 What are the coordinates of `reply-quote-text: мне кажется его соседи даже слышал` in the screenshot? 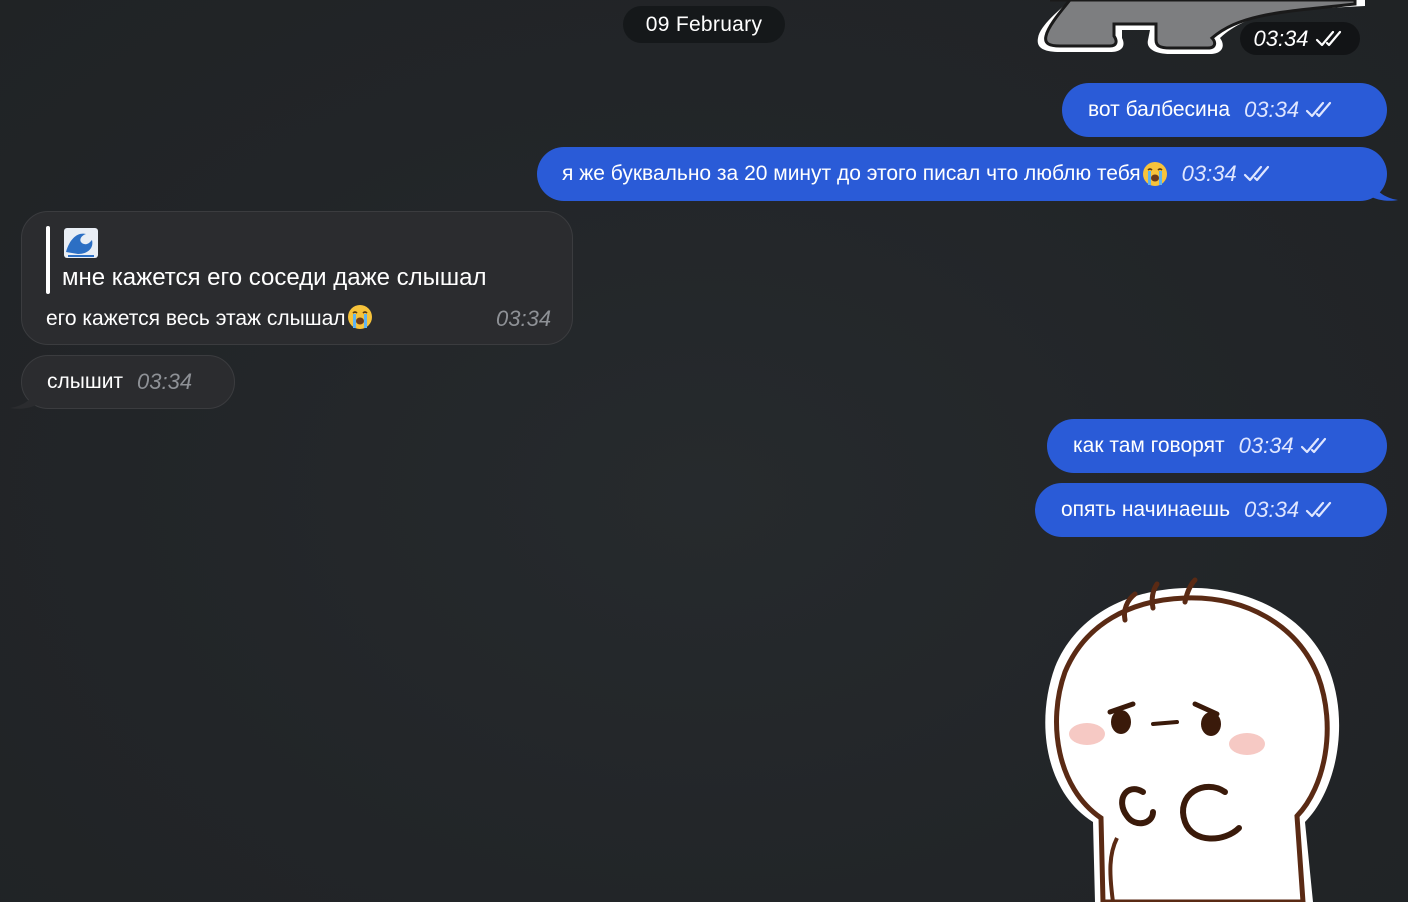 It's located at (274, 277).